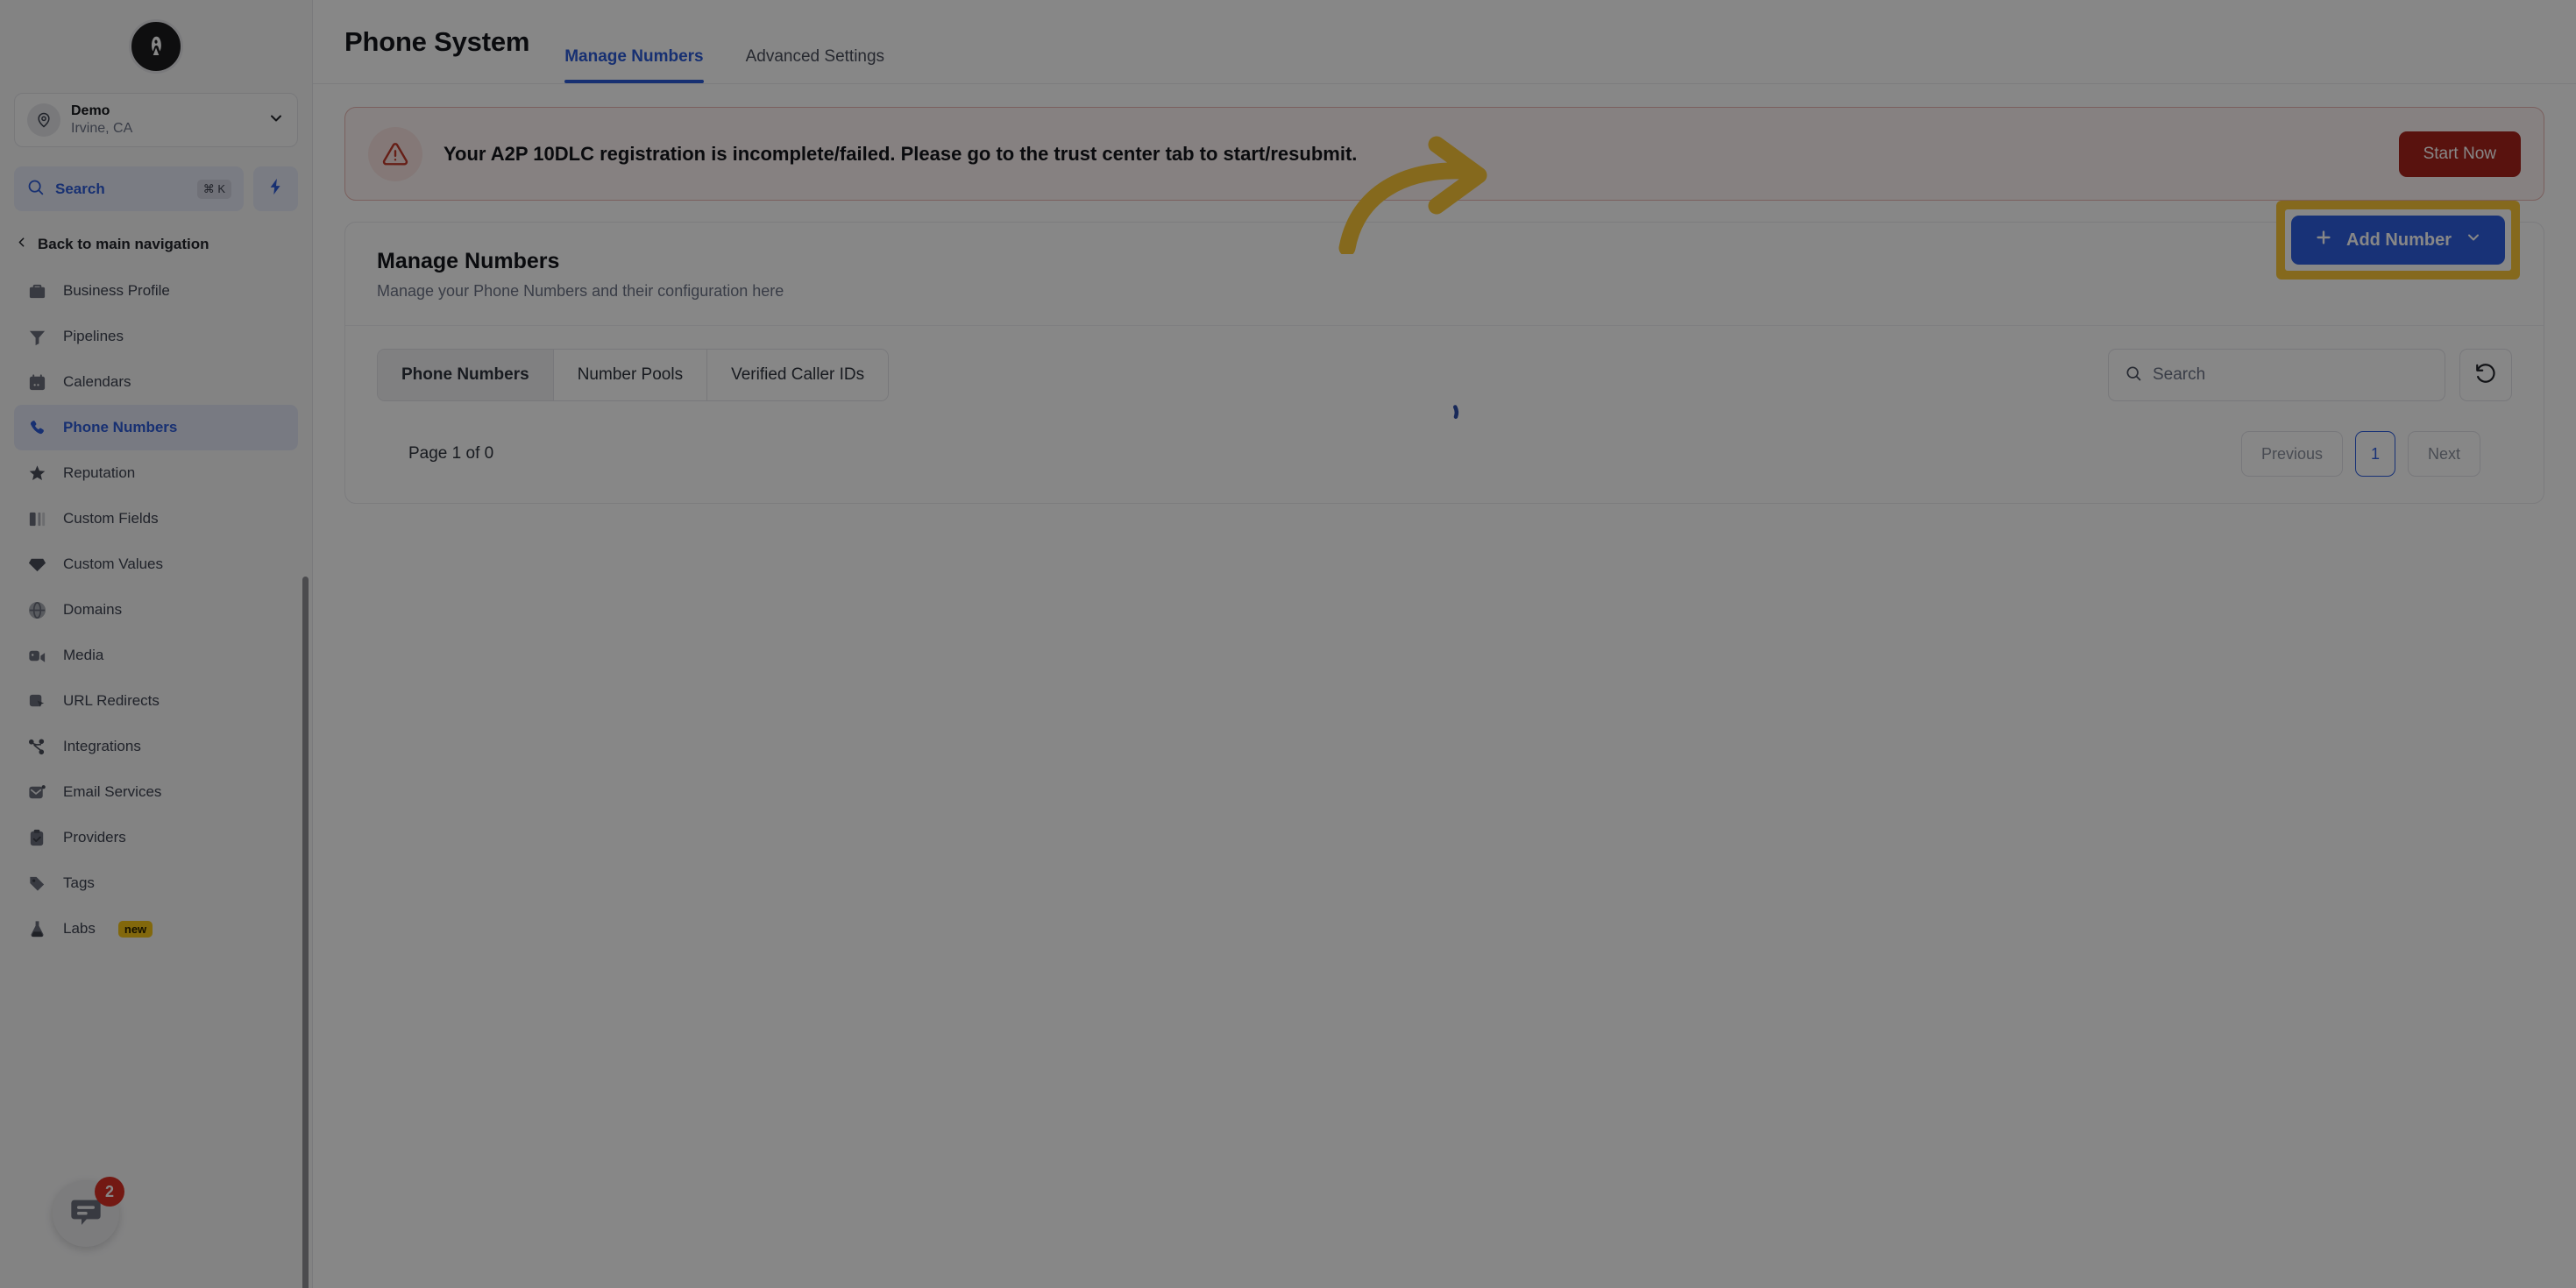 This screenshot has width=2576, height=1288. Describe the element at coordinates (135, 929) in the screenshot. I see `status-badge: new` at that location.